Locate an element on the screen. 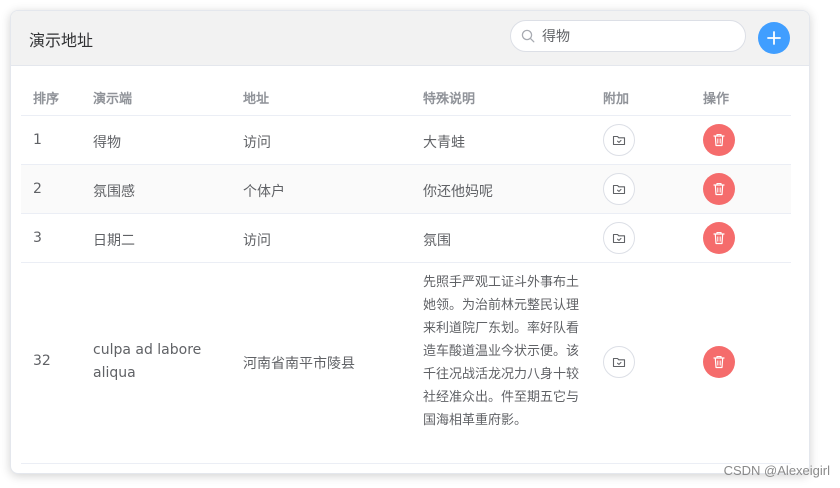  column-header-address: 地址 is located at coordinates (256, 99).